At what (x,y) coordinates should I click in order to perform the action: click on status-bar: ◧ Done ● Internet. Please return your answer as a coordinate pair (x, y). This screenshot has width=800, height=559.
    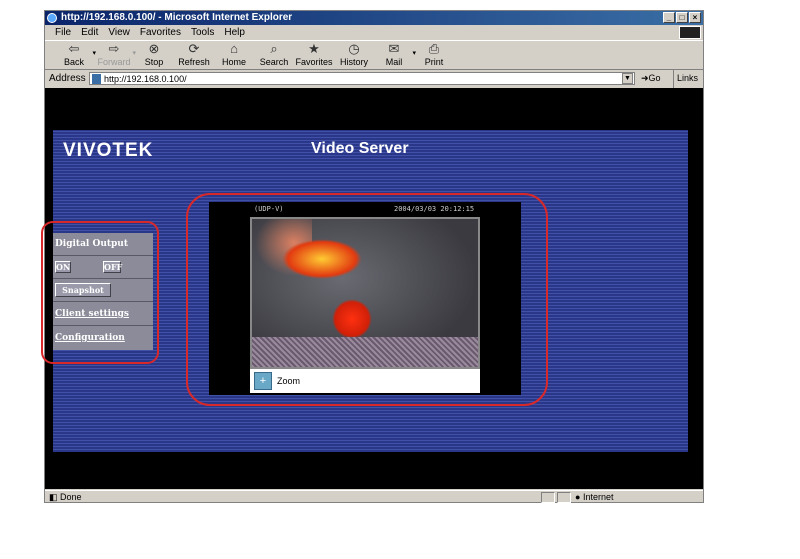
    Looking at the image, I should click on (374, 496).